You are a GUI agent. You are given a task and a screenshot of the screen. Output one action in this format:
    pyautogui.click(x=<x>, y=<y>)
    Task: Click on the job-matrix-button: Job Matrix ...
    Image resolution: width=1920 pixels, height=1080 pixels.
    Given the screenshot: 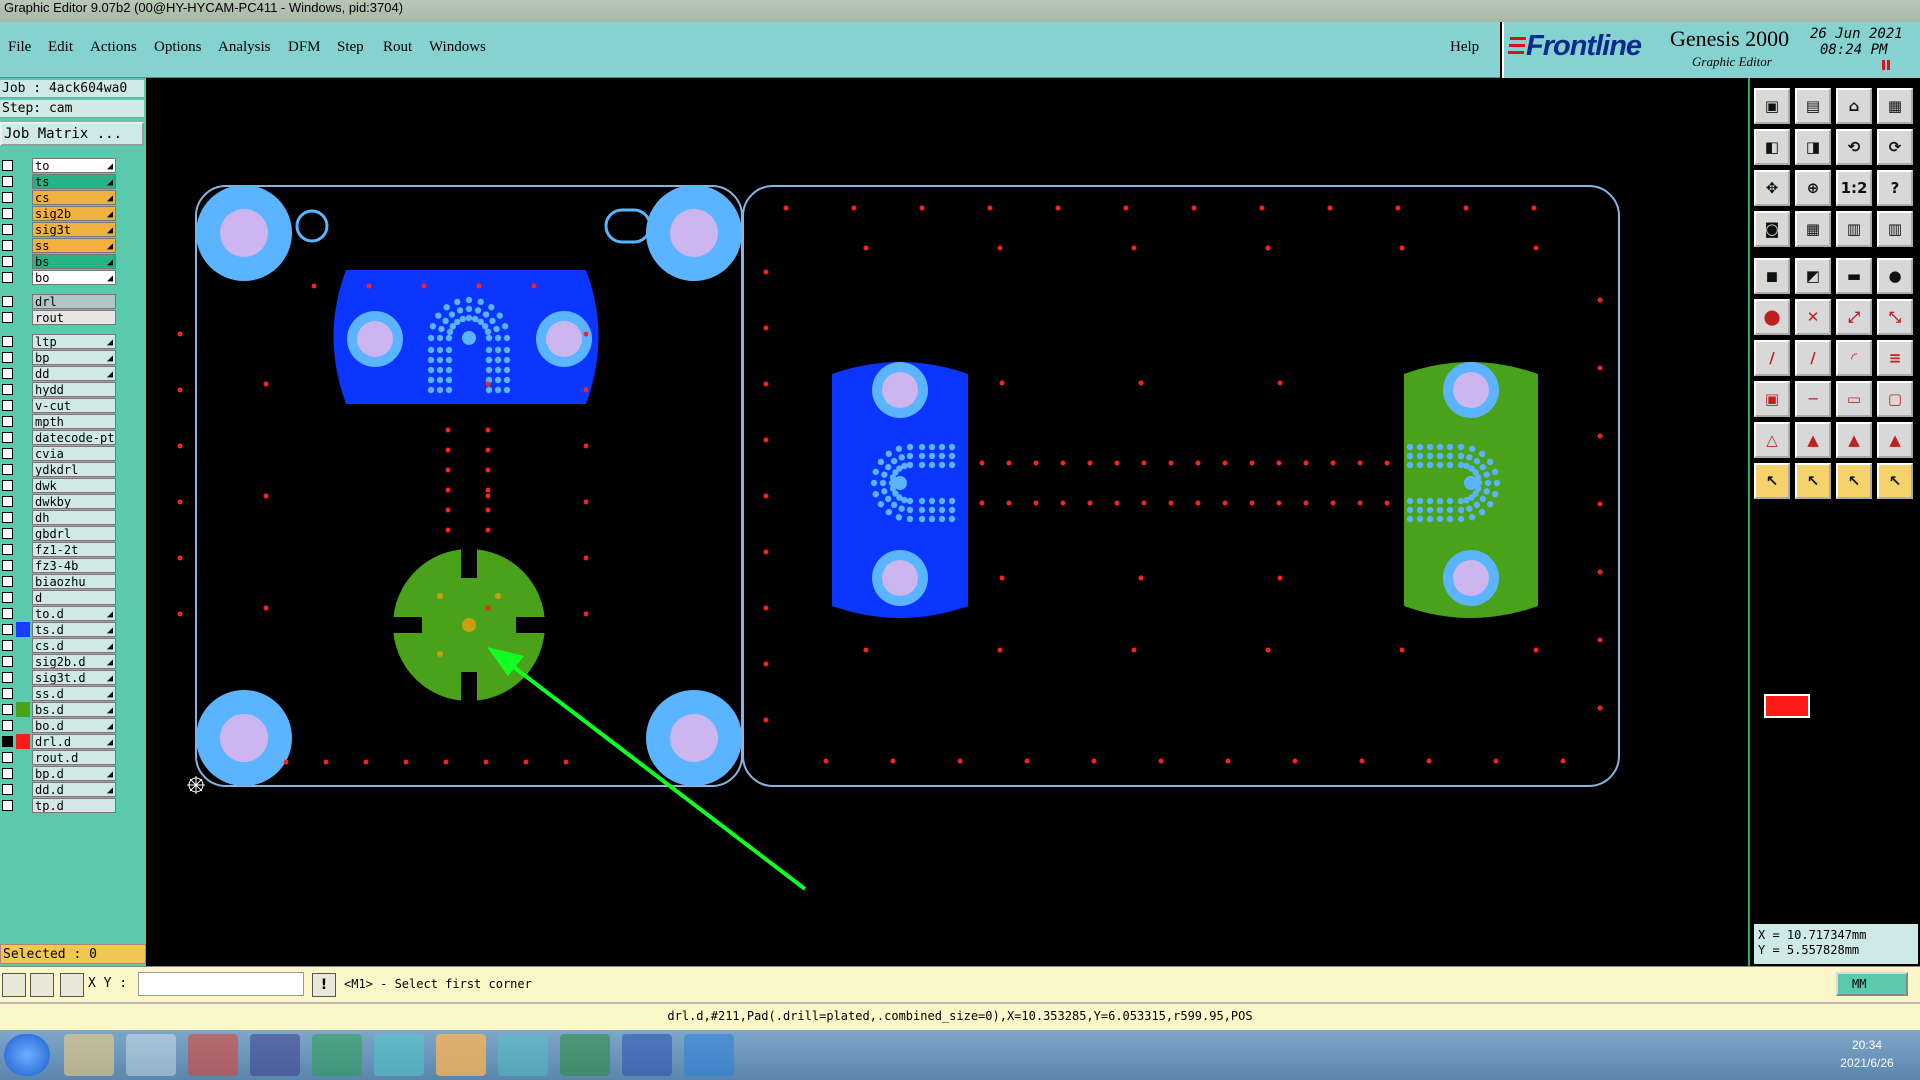 What is the action you would take?
    pyautogui.click(x=72, y=134)
    